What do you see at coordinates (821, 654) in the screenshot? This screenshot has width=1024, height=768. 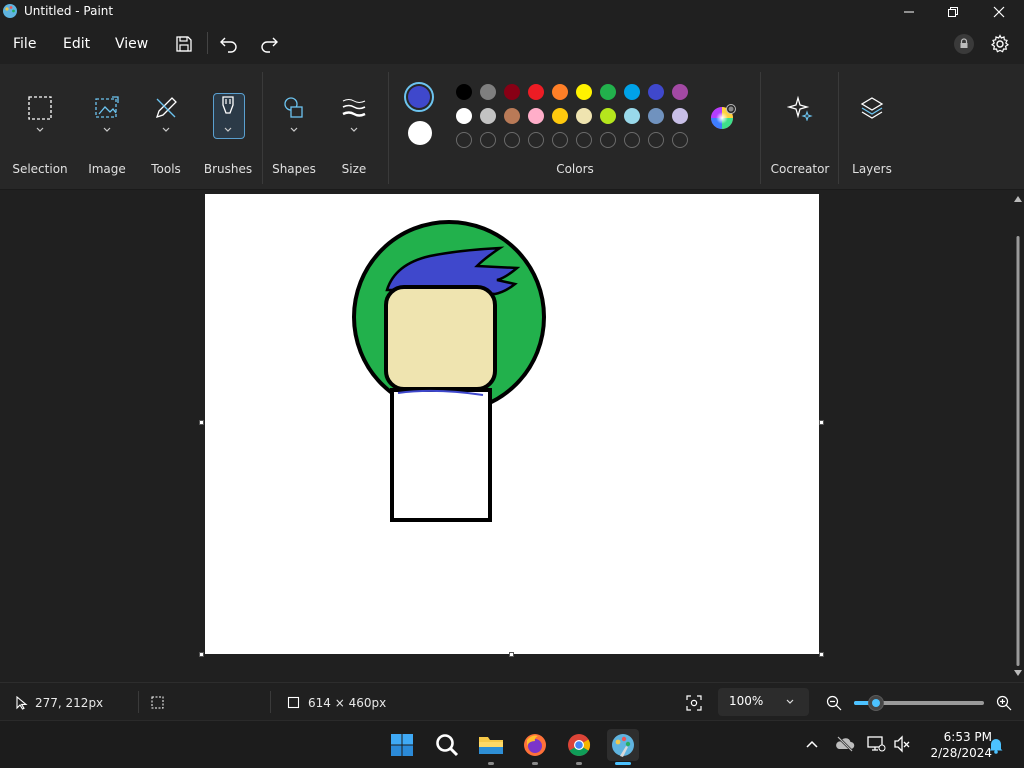 I see `resize-handle-bottom-right` at bounding box center [821, 654].